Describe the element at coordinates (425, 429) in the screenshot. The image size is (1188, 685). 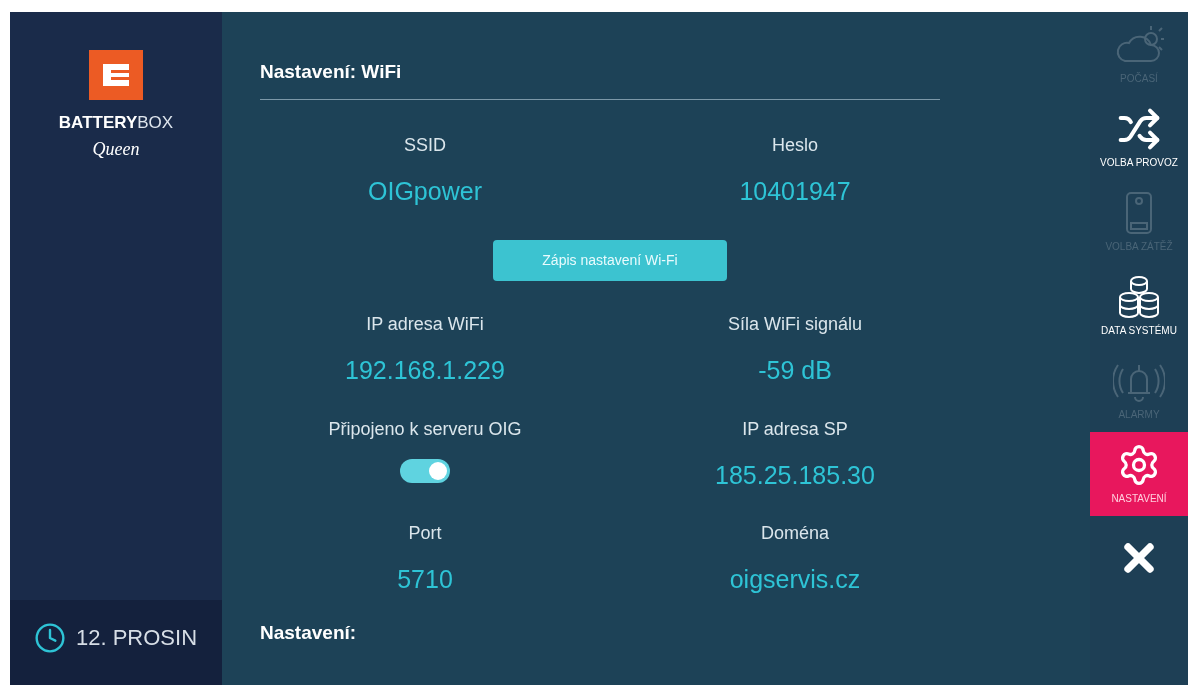
I see `field-label: Připojeno k serveru OIG` at that location.